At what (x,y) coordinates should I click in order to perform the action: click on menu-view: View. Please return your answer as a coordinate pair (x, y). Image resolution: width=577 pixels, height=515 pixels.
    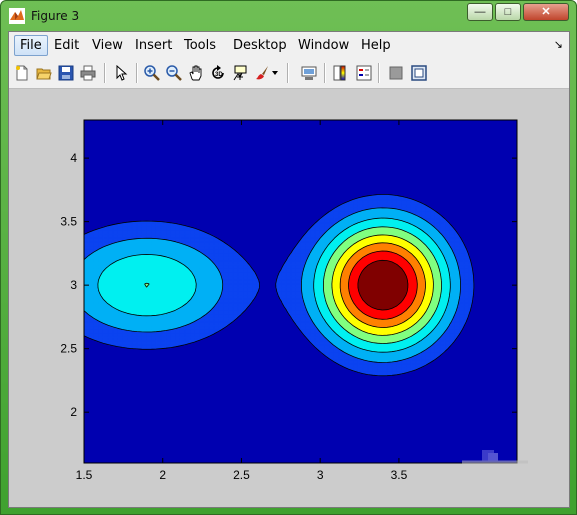
    Looking at the image, I should click on (107, 45).